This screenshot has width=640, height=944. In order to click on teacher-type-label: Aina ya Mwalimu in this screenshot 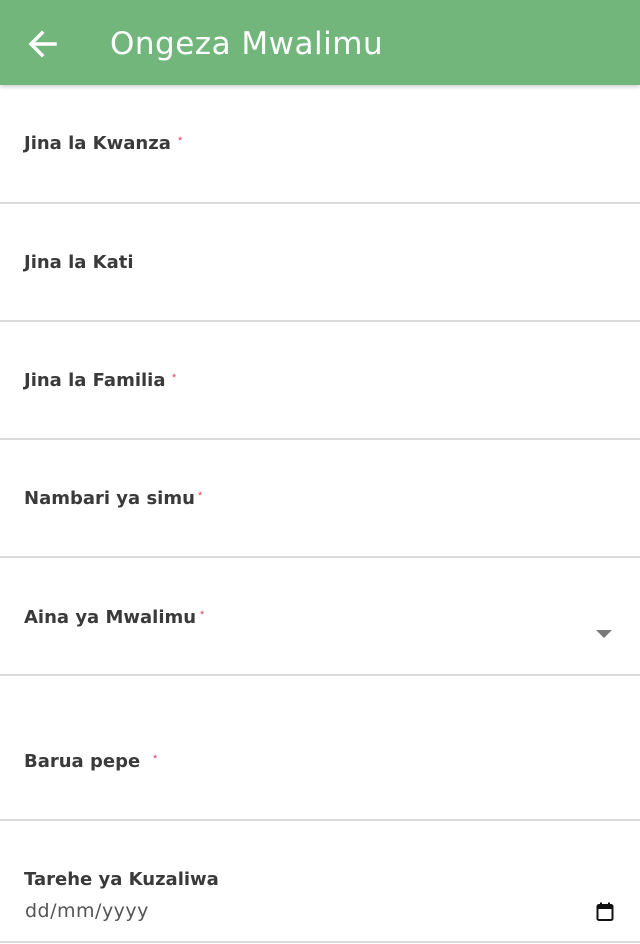, I will do `click(110, 617)`.